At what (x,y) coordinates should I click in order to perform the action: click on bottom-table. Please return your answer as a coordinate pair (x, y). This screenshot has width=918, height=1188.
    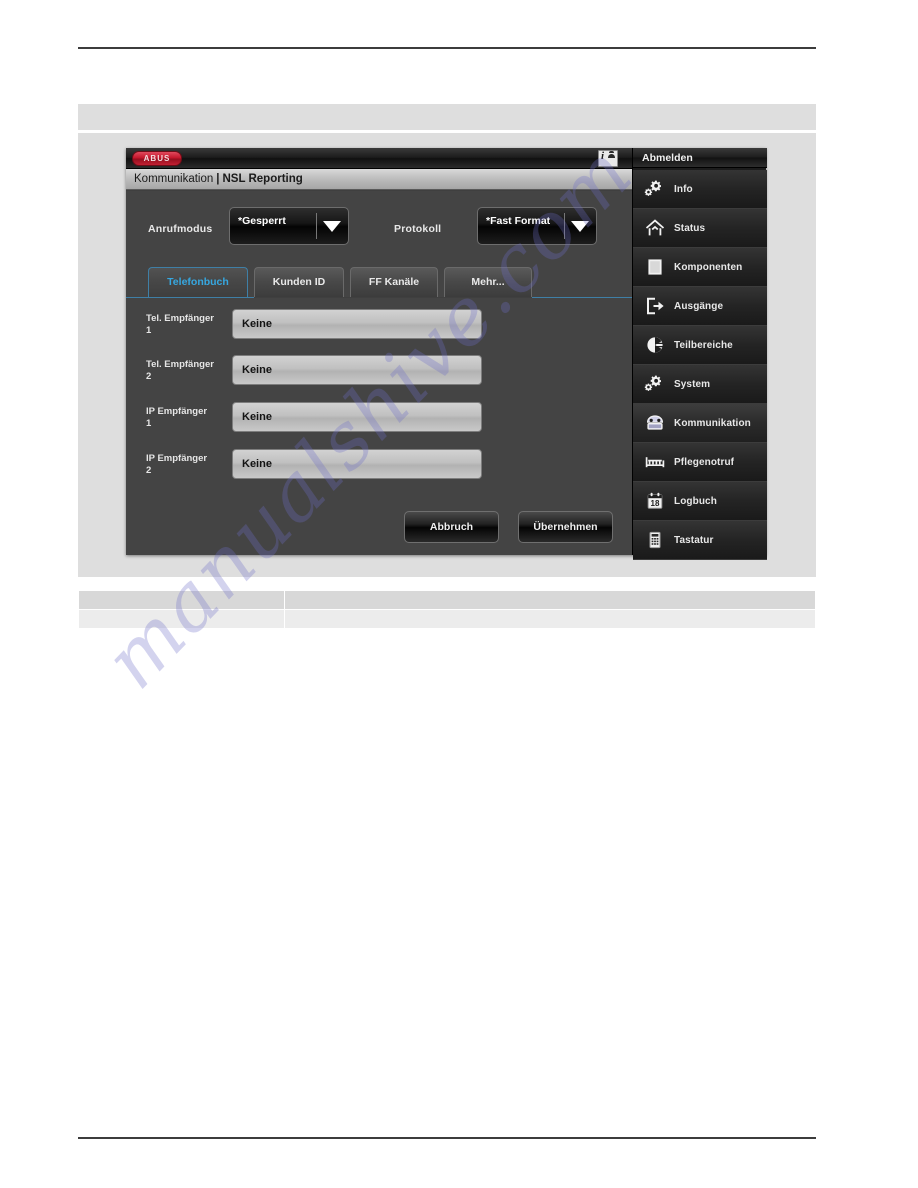
    Looking at the image, I should click on (447, 609).